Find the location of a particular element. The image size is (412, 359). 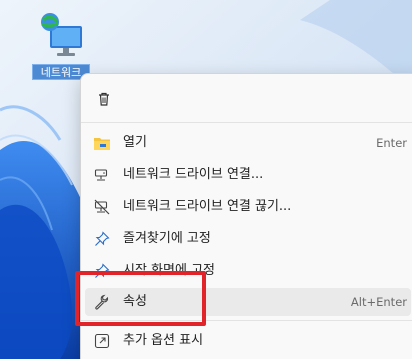

delete-button is located at coordinates (104, 99).